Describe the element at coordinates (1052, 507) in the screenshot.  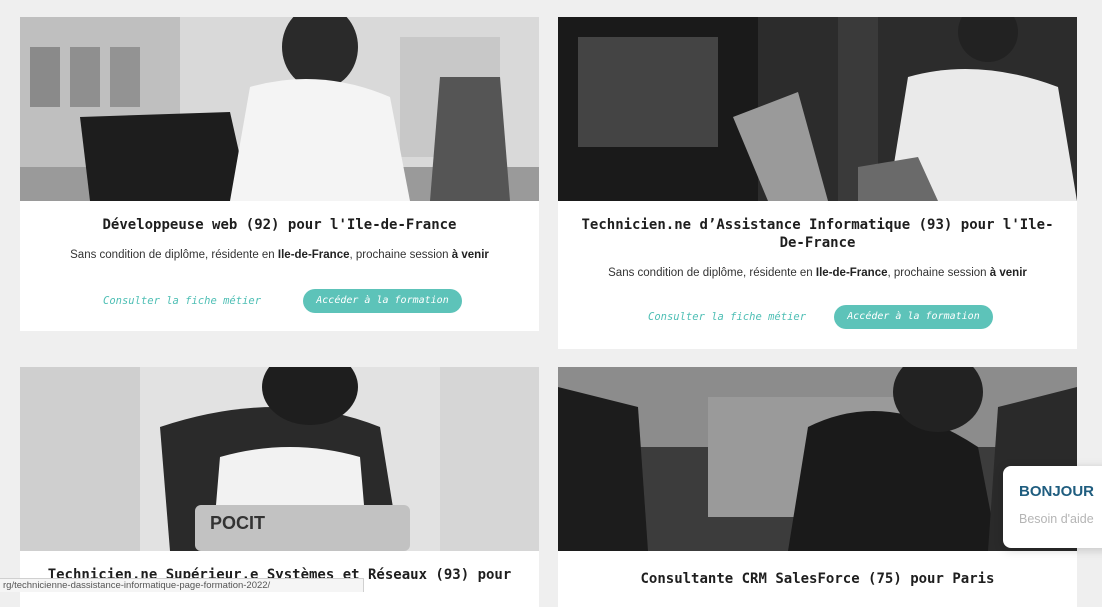
I see `chat-widget: BONJOUR Besoin d'aide` at that location.